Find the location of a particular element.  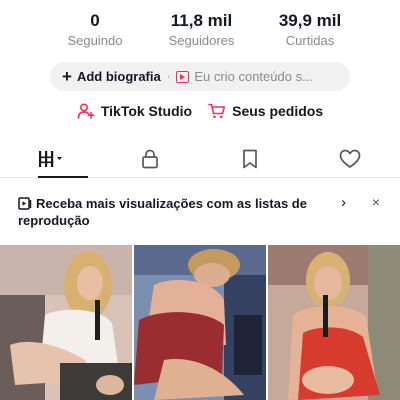

following-label: Seguindo is located at coordinates (95, 40).